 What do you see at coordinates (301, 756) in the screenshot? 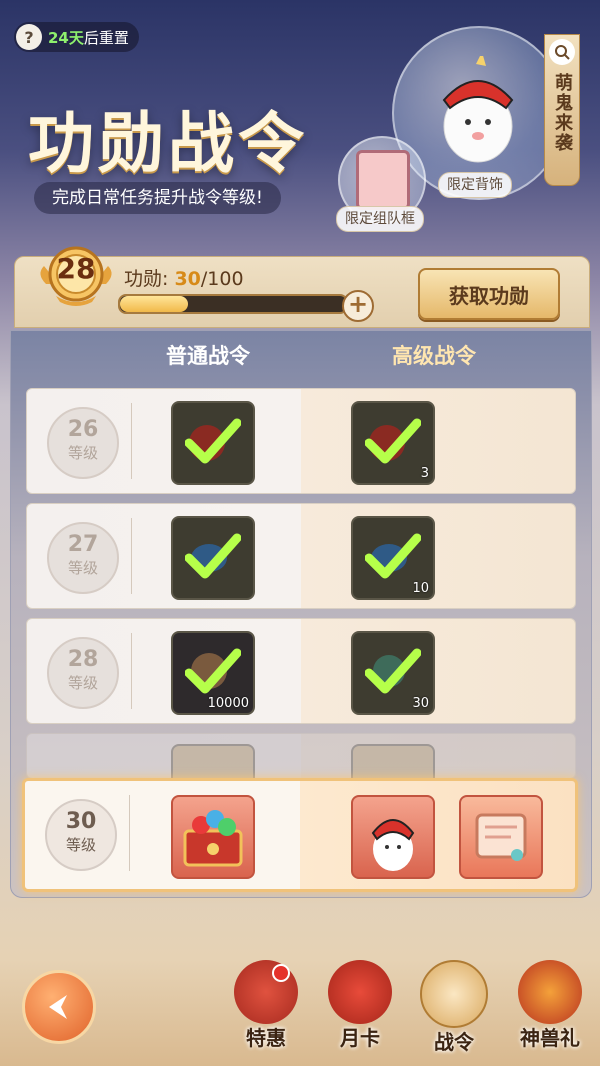
I see `reward-row-hidden` at bounding box center [301, 756].